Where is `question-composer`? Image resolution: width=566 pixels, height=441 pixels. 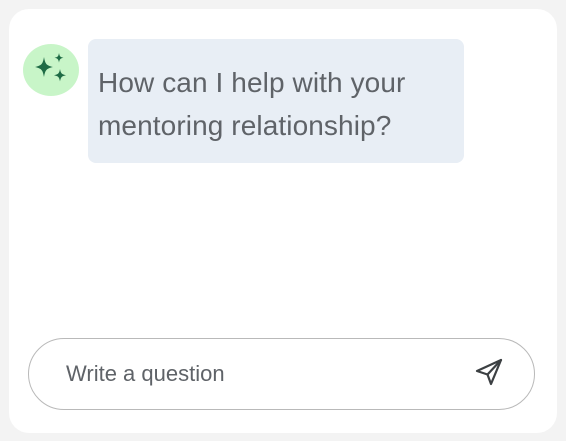 question-composer is located at coordinates (281, 374).